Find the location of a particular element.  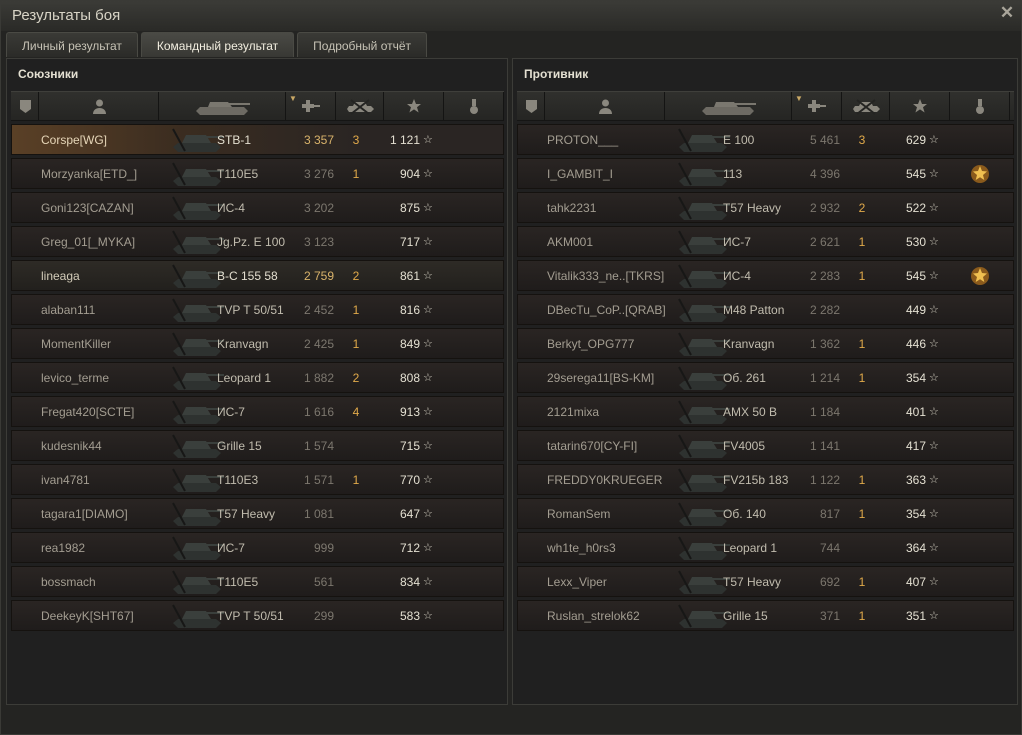

player-name: tagara1[DIAMO] is located at coordinates (84, 514).